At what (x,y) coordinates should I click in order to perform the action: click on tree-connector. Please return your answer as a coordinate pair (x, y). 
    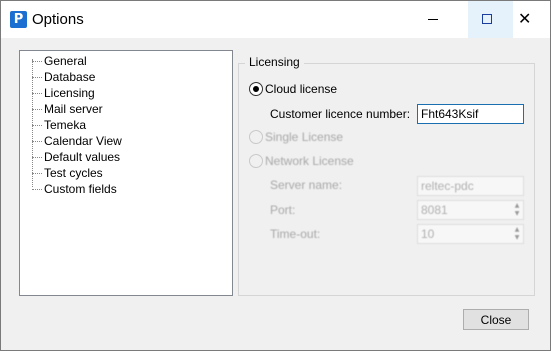
    Looking at the image, I should click on (32, 123).